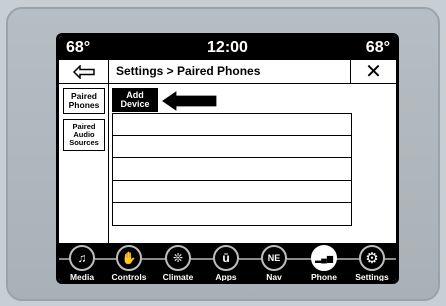  Describe the element at coordinates (129, 277) in the screenshot. I see `nav-controls-label: Controls` at that location.